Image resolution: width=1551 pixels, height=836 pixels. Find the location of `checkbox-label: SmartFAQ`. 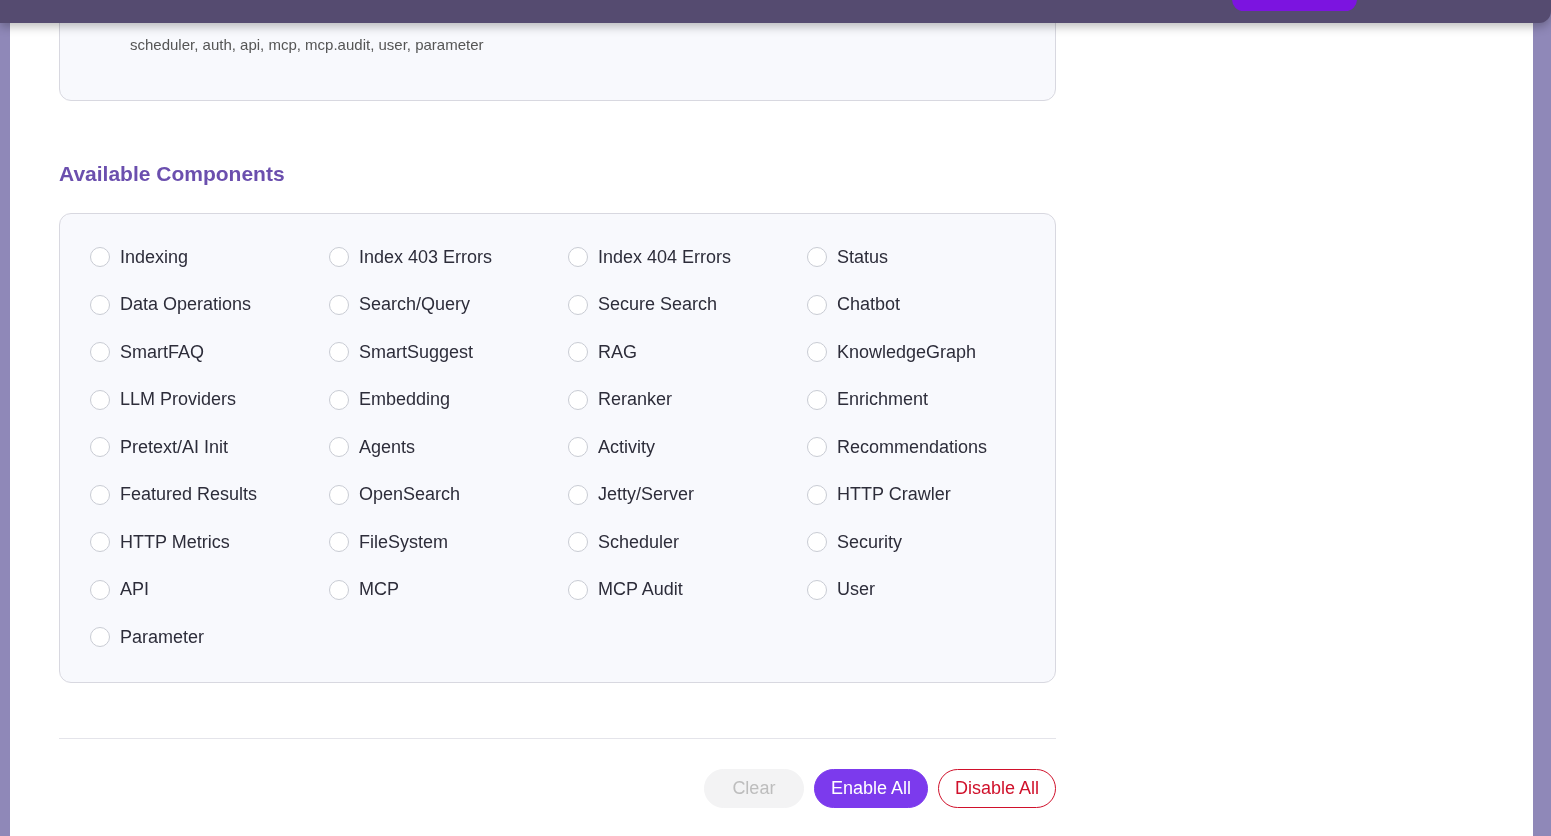

checkbox-label: SmartFAQ is located at coordinates (162, 352).